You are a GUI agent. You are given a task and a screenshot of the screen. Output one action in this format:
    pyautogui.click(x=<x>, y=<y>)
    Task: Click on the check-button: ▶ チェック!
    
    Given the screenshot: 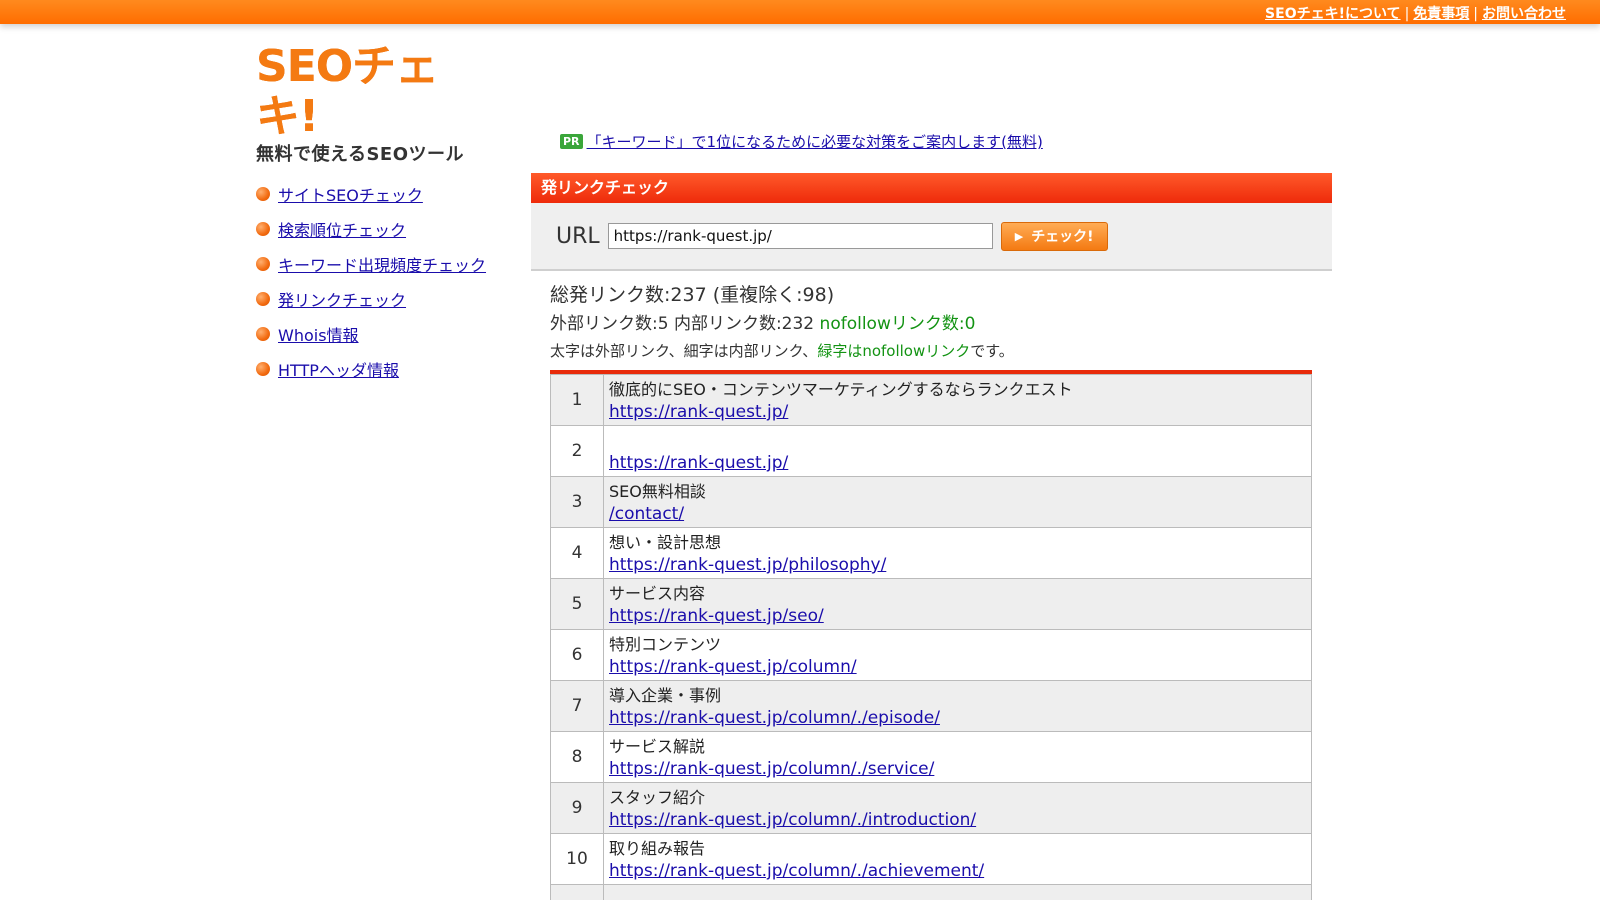 What is the action you would take?
    pyautogui.click(x=1054, y=236)
    